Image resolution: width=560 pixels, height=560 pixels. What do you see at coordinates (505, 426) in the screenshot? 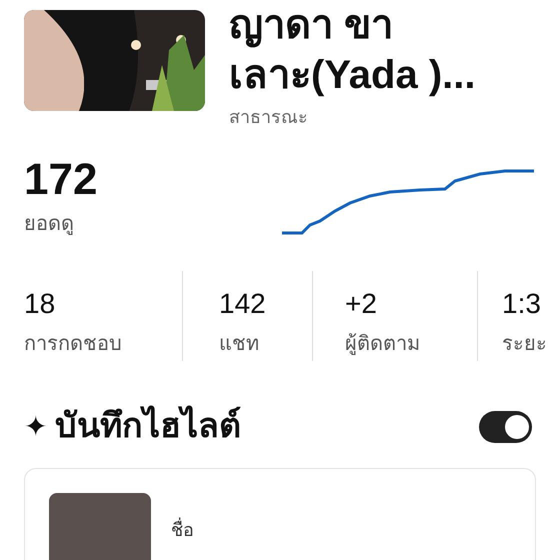
I see `highlight-toggle` at bounding box center [505, 426].